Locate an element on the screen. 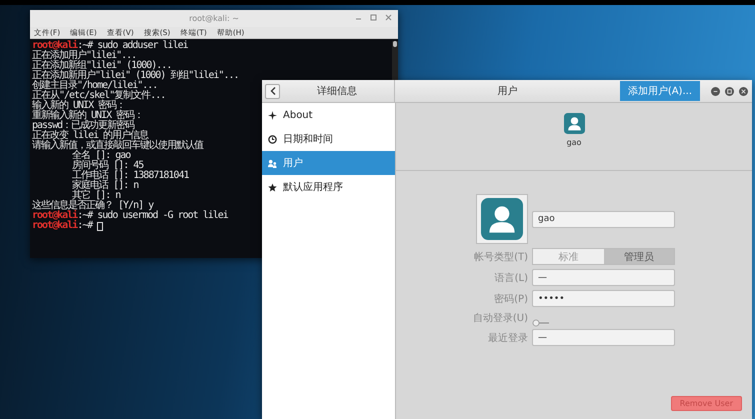  avatar-icon is located at coordinates (502, 219).